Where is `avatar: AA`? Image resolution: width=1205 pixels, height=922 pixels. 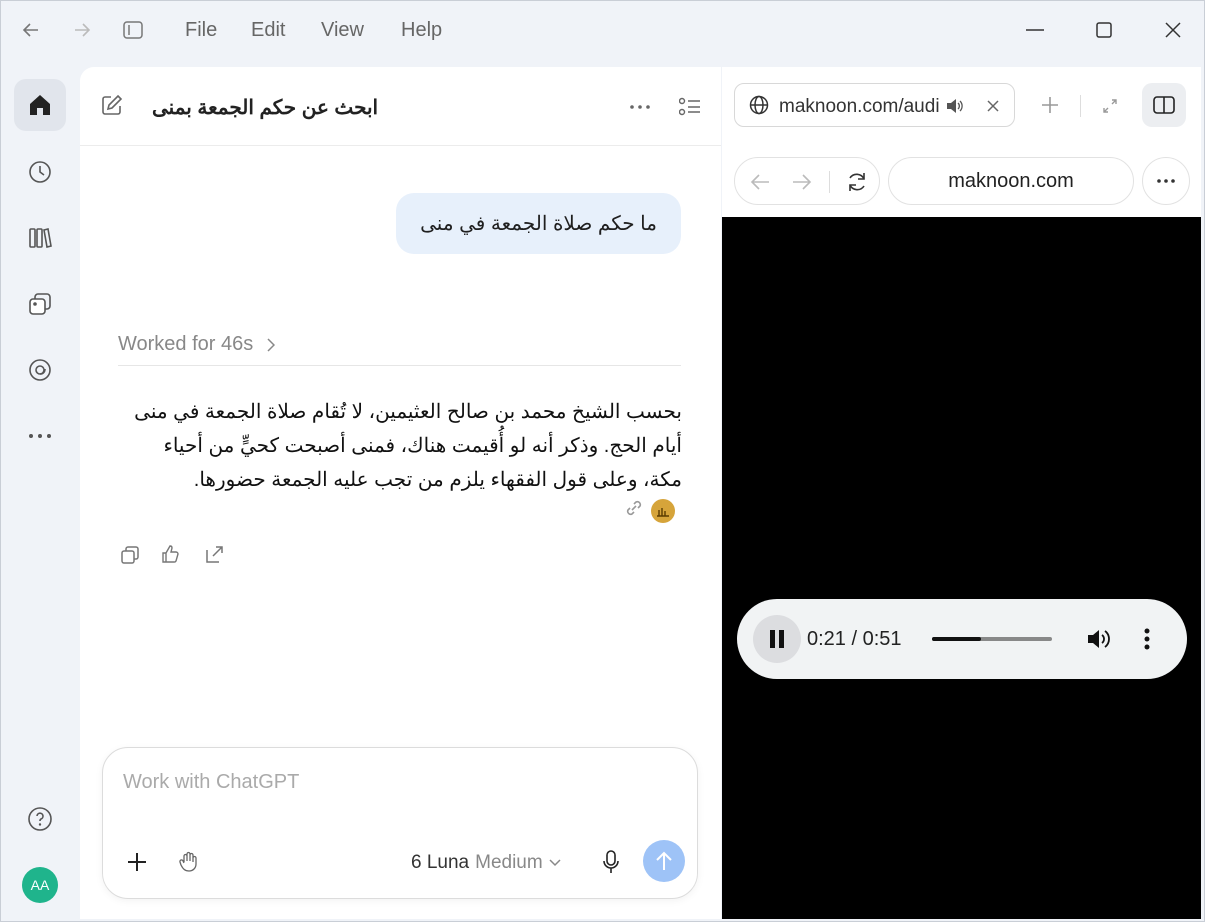
avatar: AA is located at coordinates (40, 885).